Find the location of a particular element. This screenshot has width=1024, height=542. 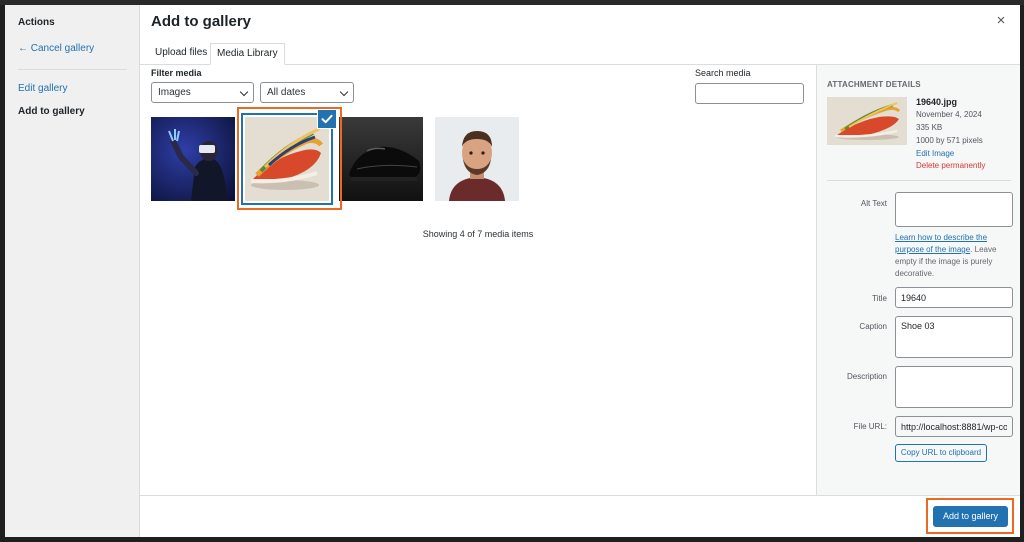

media-type-value: Images is located at coordinates (174, 92).